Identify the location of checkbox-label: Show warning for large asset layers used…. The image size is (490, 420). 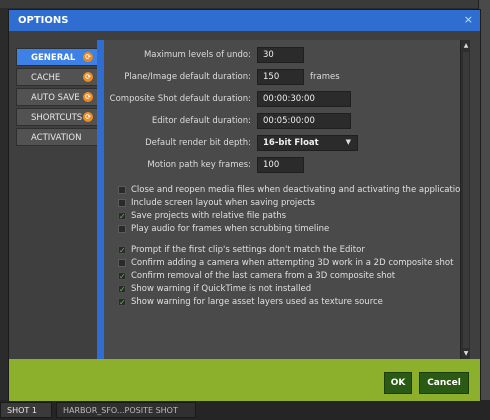
(257, 302).